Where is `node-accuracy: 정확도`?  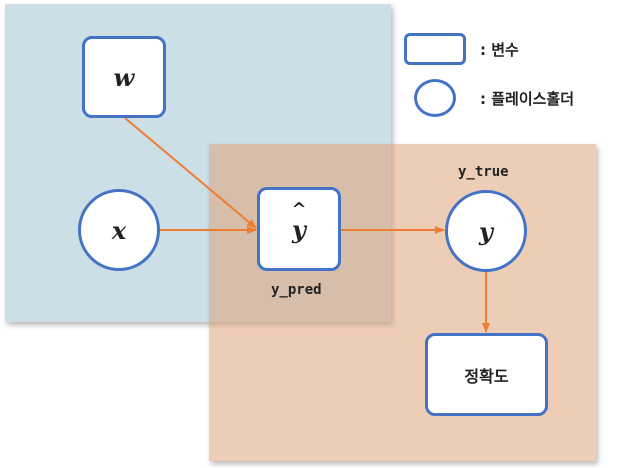
node-accuracy: 정확도 is located at coordinates (486, 374).